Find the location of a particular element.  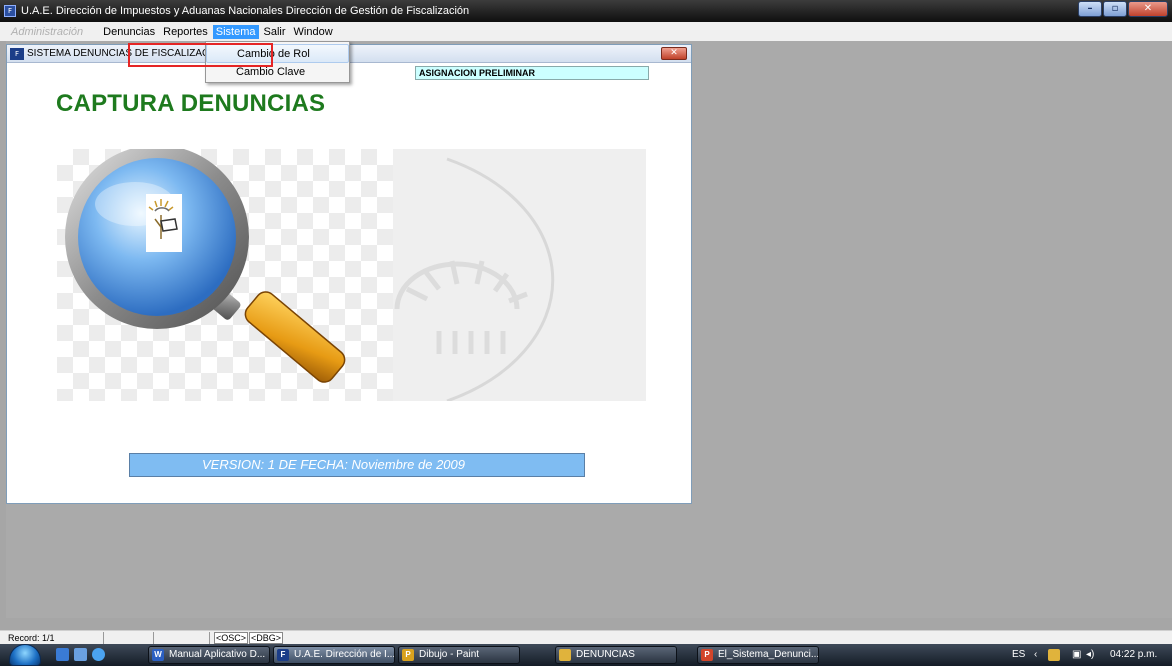

minimize-button: – is located at coordinates (1090, 9).